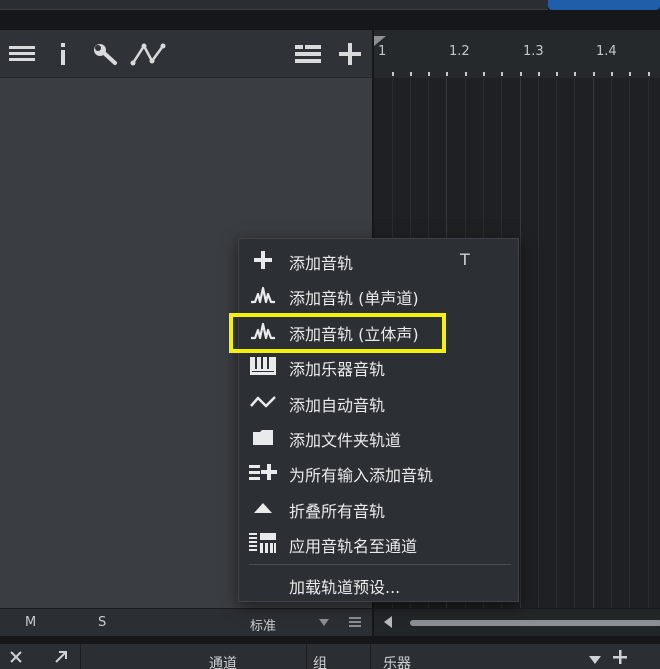  What do you see at coordinates (361, 475) in the screenshot?
I see `menu-item-label: 为所有输入添加音轨` at bounding box center [361, 475].